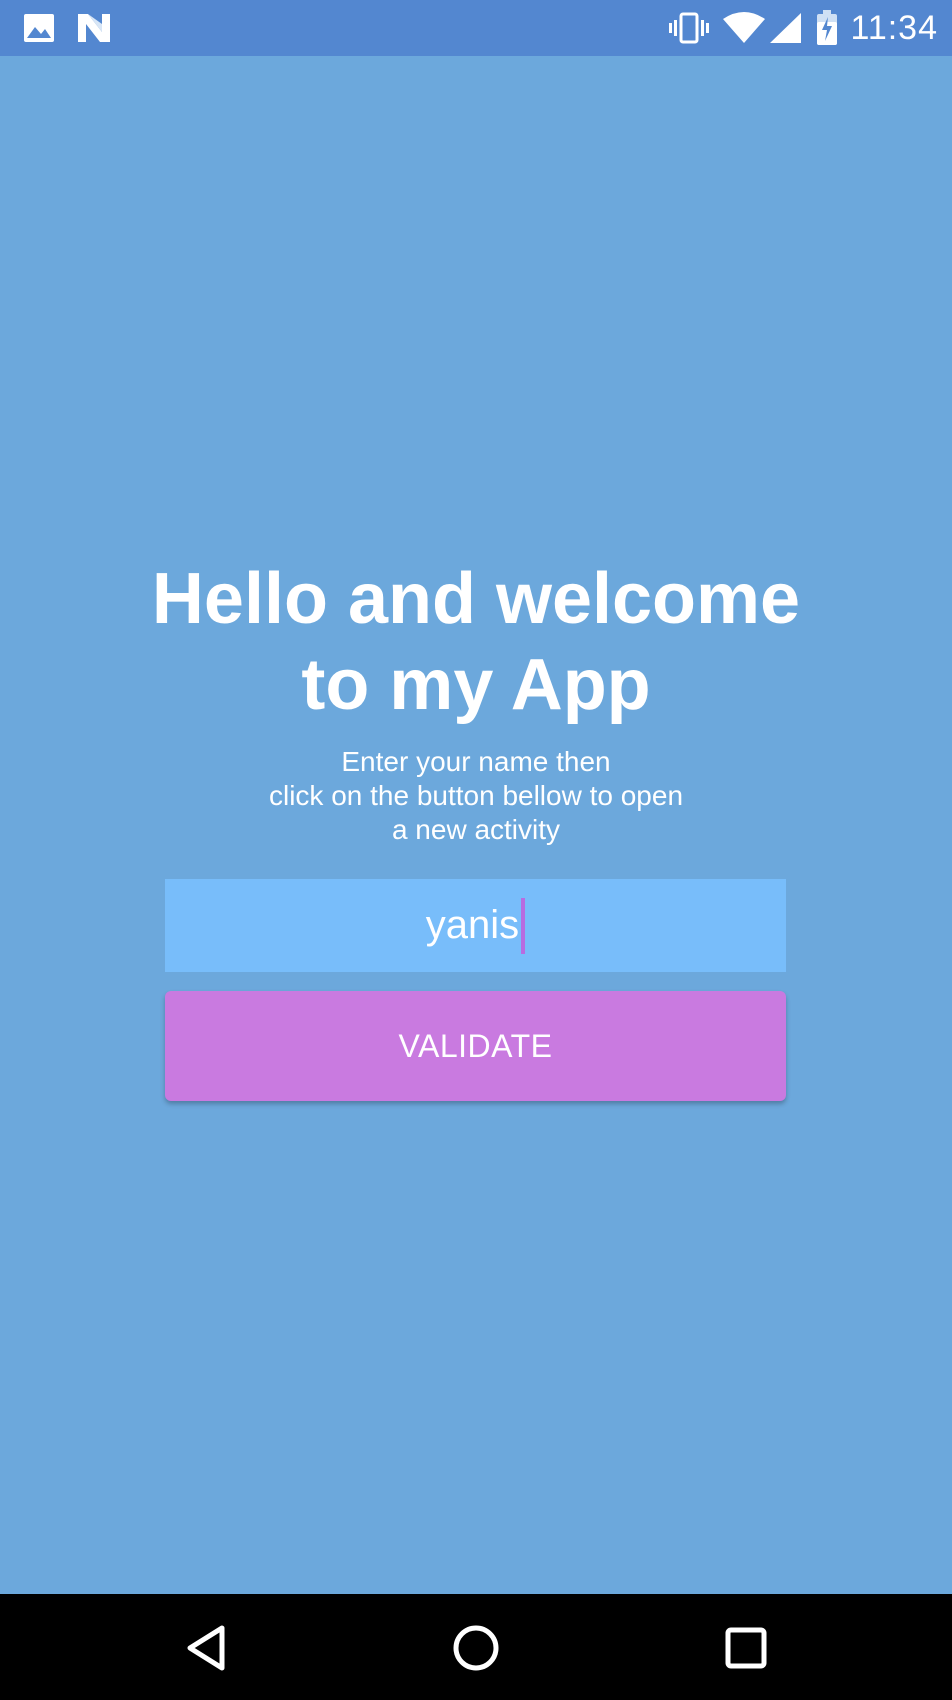  I want to click on navigation-bar, so click(476, 1647).